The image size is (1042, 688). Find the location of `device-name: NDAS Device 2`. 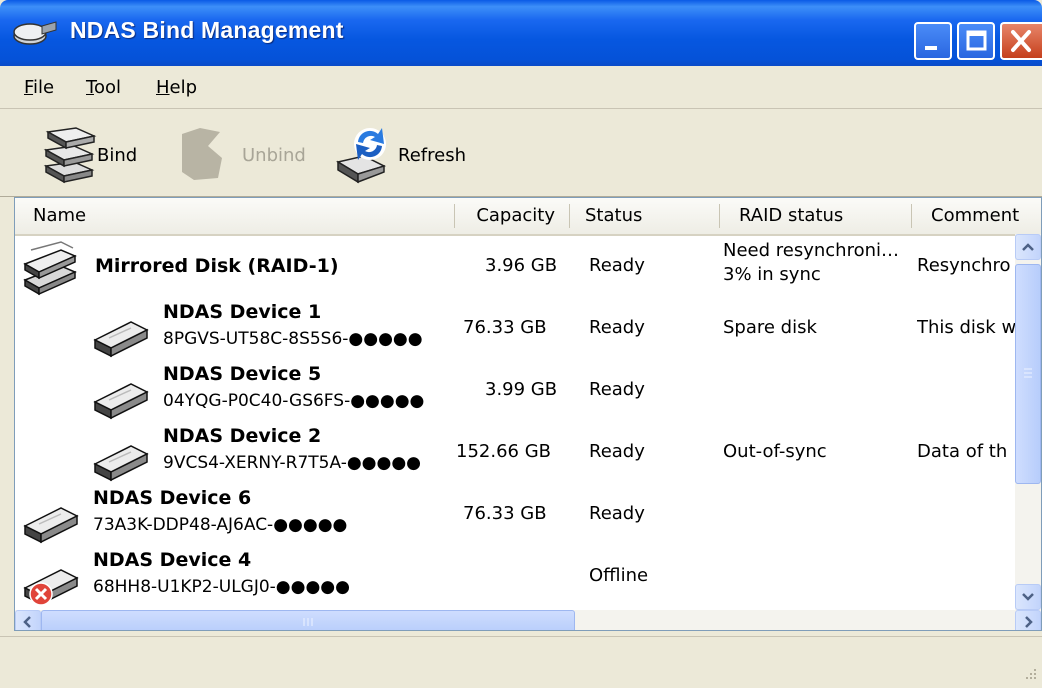

device-name: NDAS Device 2 is located at coordinates (242, 436).